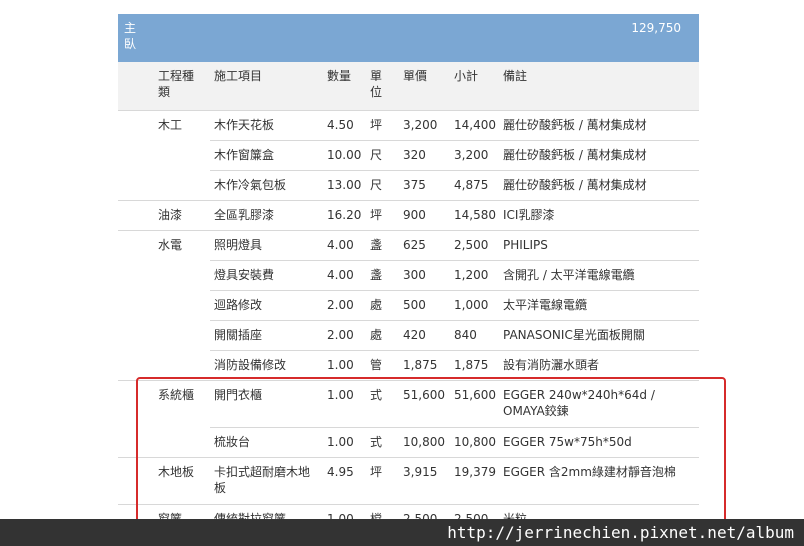 The height and width of the screenshot is (546, 804). What do you see at coordinates (250, 365) in the screenshot?
I see `cell-item: 消防設備修改` at bounding box center [250, 365].